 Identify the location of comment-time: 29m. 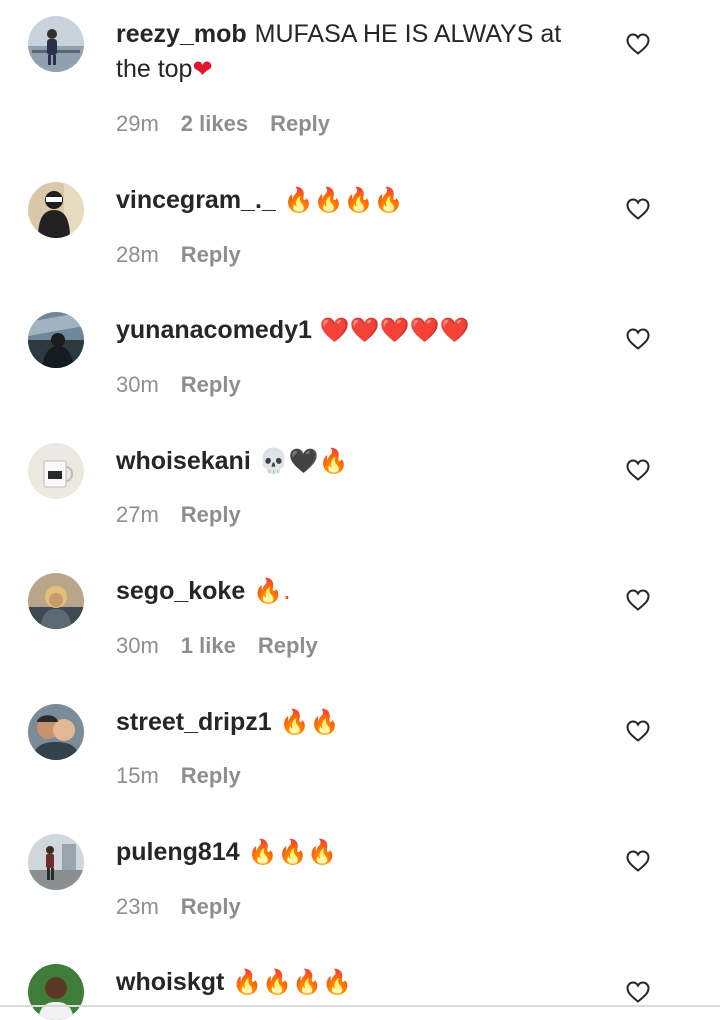
(137, 123).